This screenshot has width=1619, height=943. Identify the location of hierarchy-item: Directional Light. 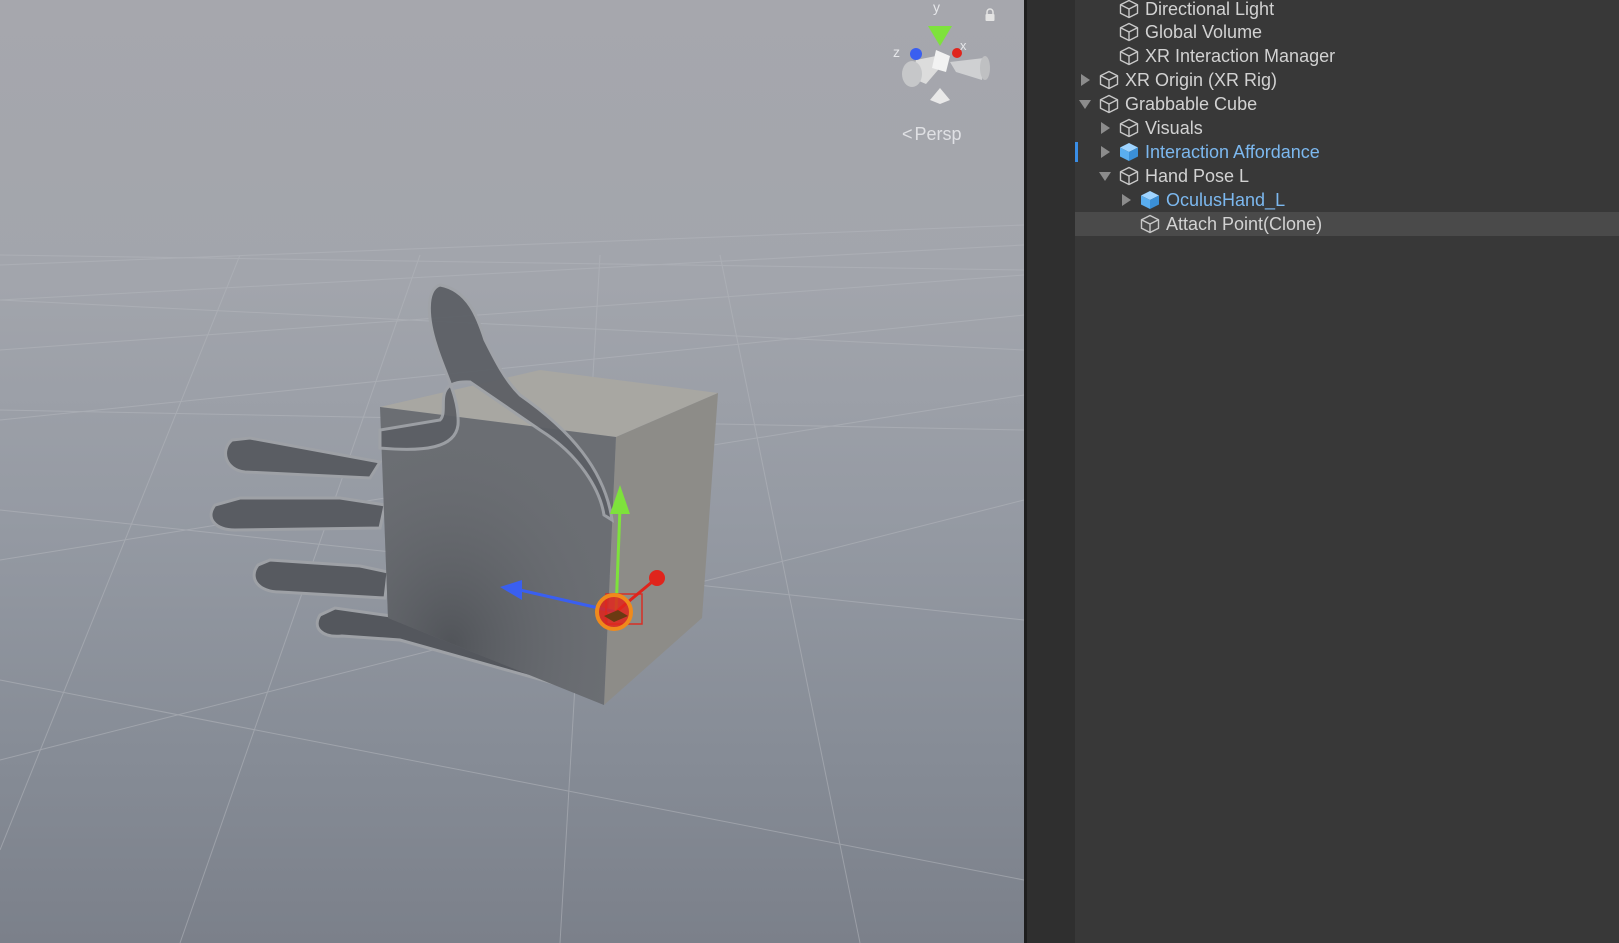
(1347, 10).